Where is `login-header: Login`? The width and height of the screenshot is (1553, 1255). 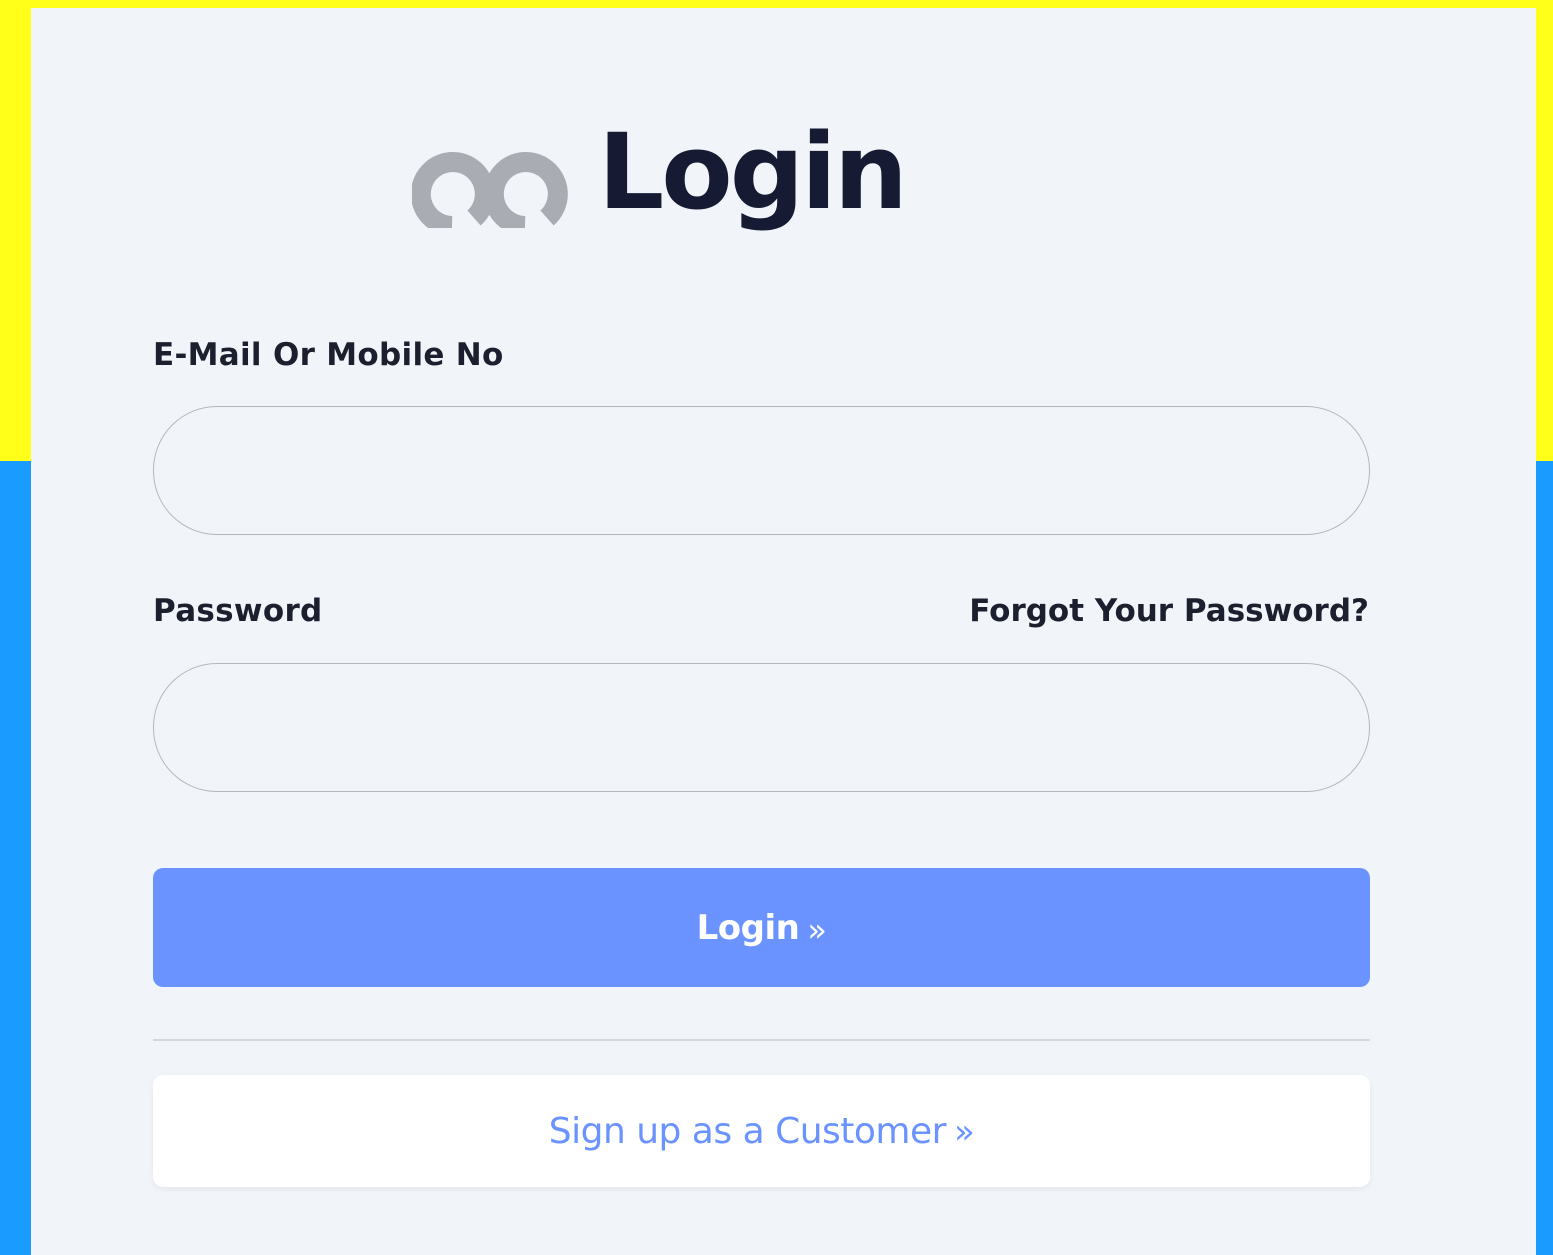
login-header: Login is located at coordinates (660, 178).